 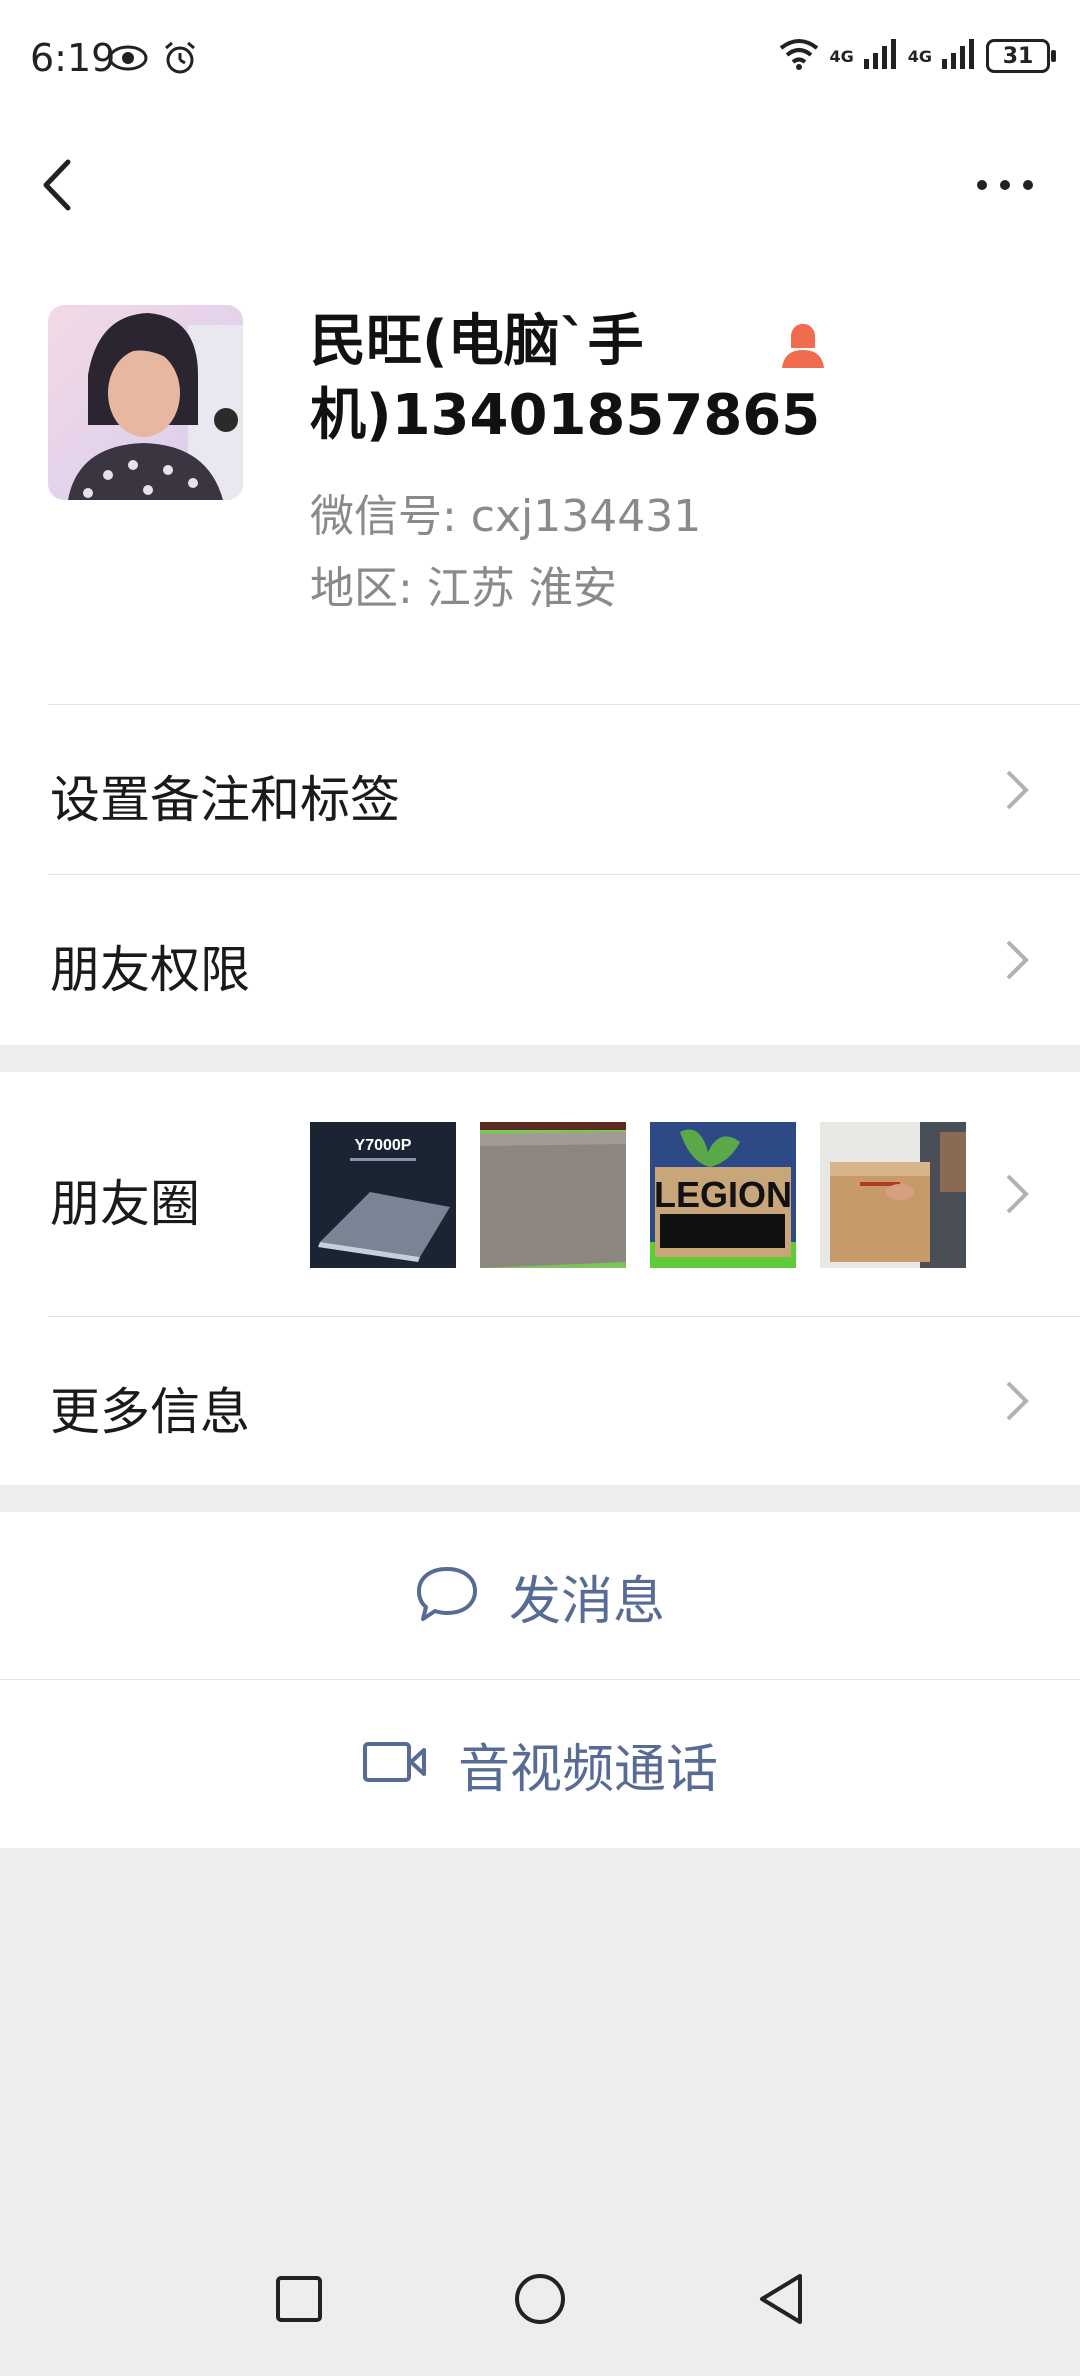 I want to click on network-type-1: 4G, so click(x=841, y=56).